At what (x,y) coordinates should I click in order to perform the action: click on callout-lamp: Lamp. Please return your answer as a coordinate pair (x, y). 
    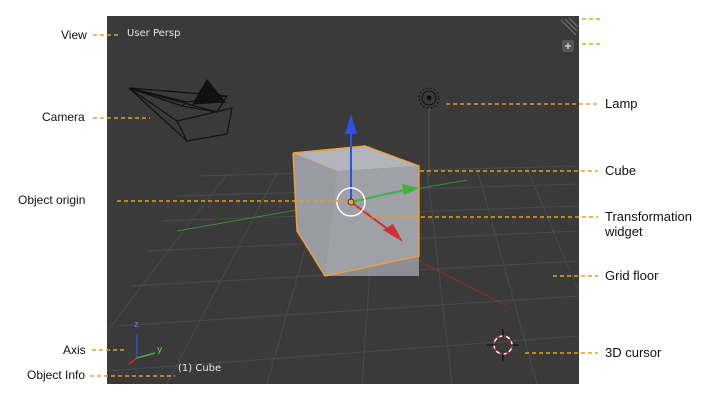
    Looking at the image, I should click on (621, 103).